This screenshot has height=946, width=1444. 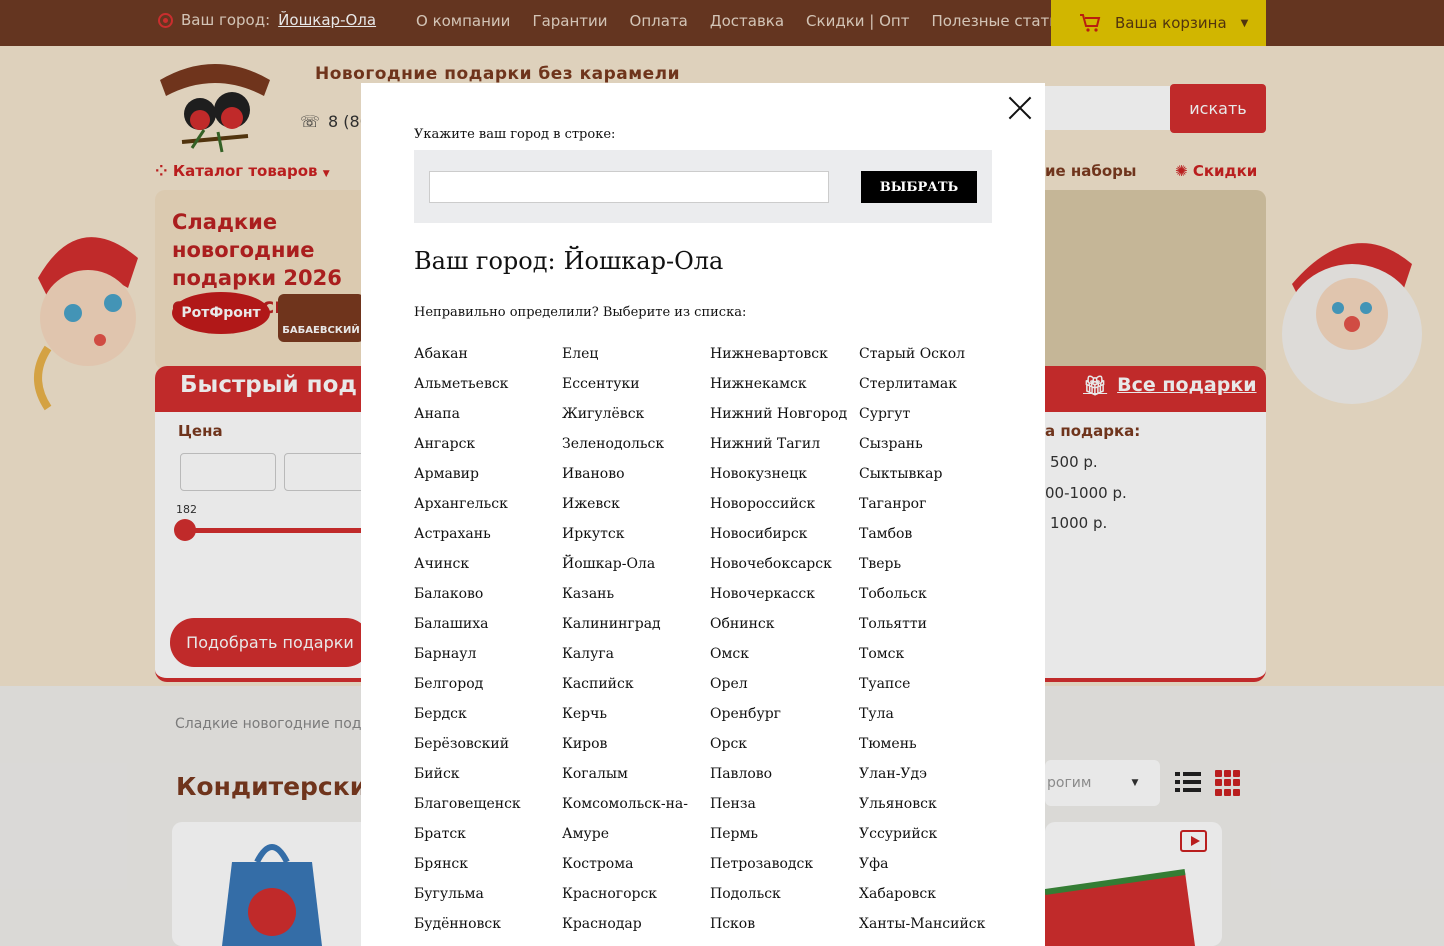 What do you see at coordinates (636, 688) in the screenshot?
I see `city-link: Каспийск` at bounding box center [636, 688].